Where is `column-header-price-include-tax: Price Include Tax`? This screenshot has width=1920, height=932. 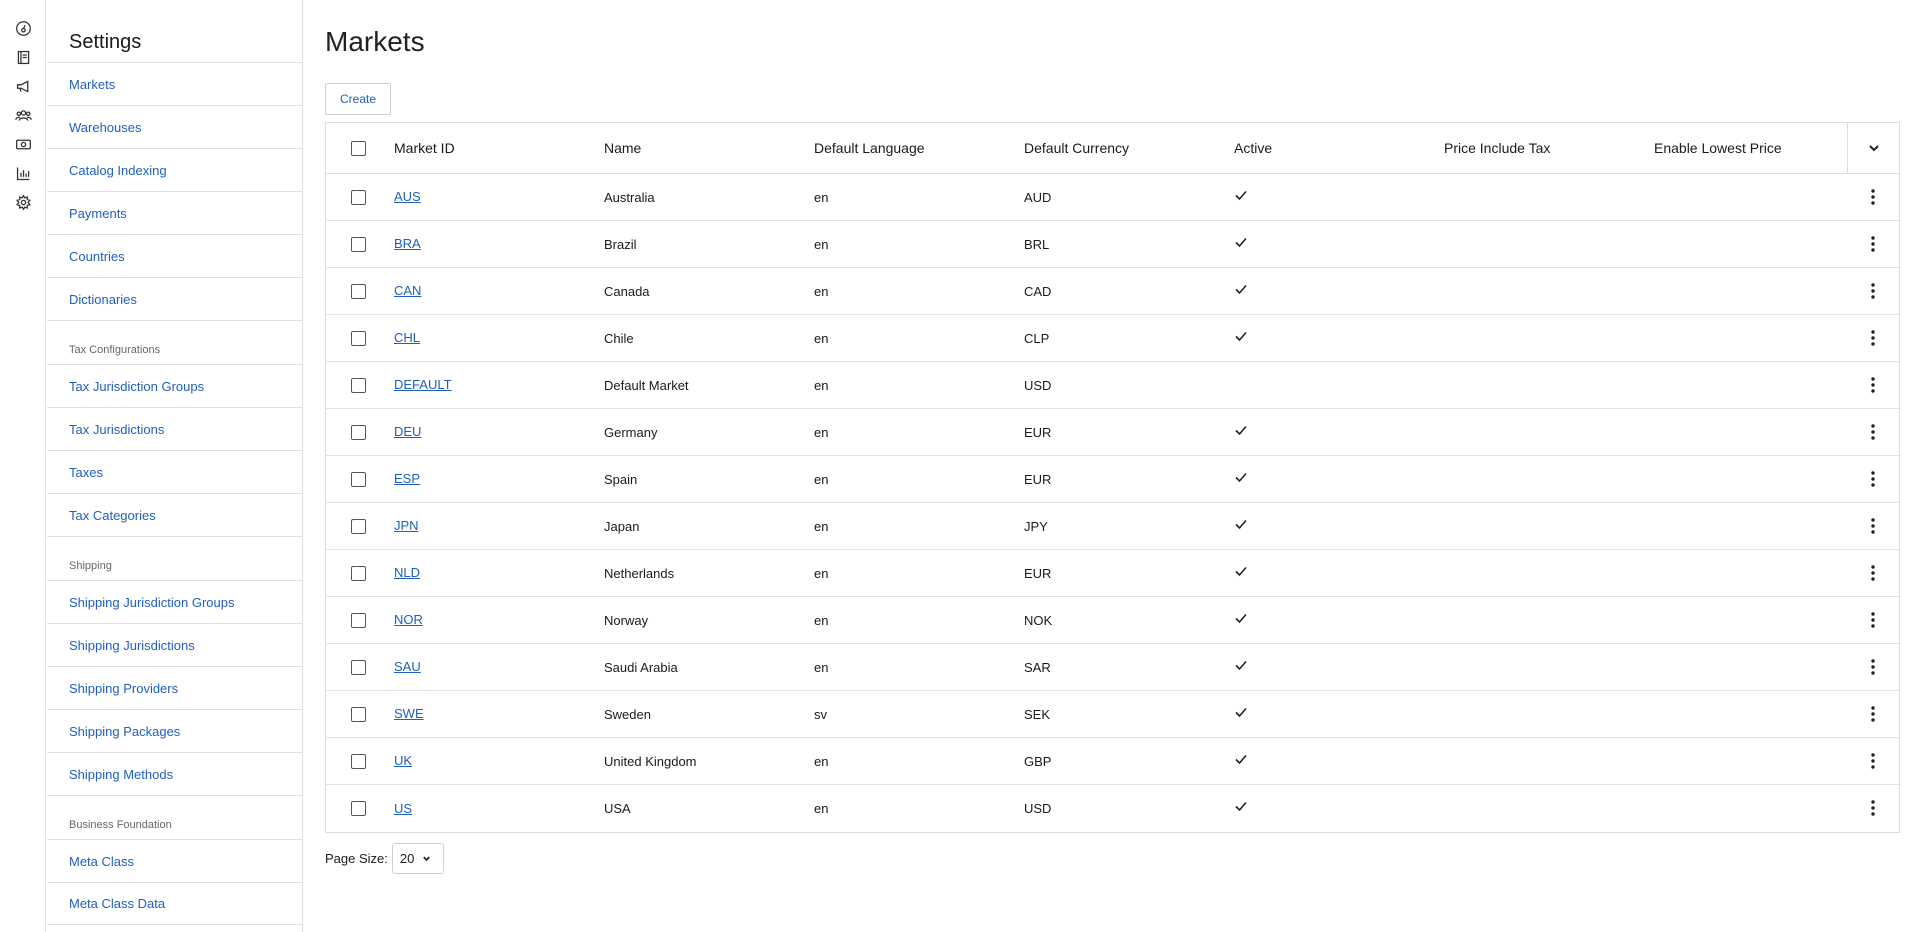 column-header-price-include-tax: Price Include Tax is located at coordinates (1549, 148).